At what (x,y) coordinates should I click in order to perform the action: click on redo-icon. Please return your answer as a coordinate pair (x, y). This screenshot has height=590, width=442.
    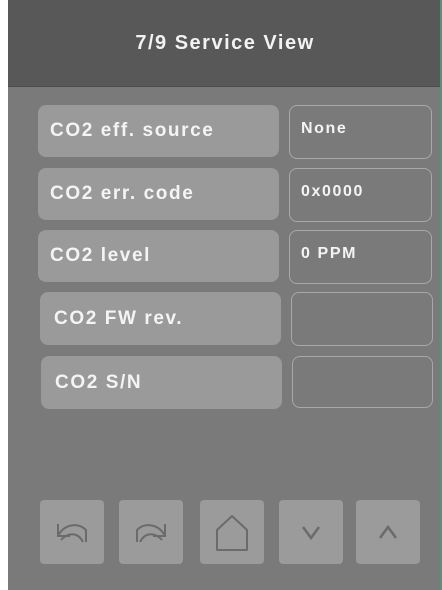
    Looking at the image, I should click on (151, 533).